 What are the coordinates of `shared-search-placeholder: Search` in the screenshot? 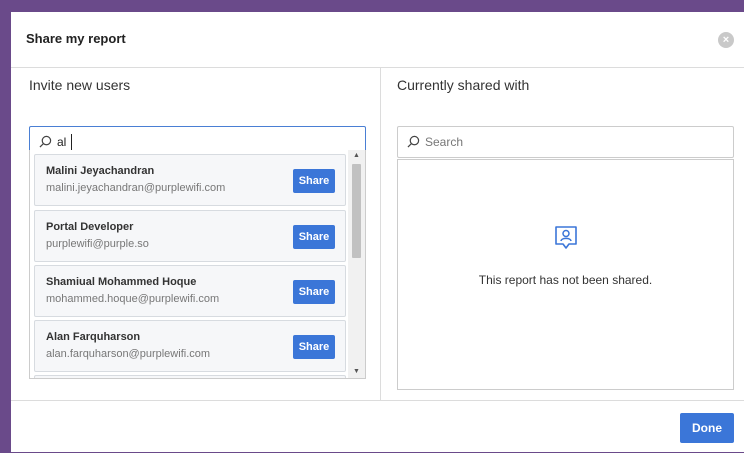 It's located at (444, 142).